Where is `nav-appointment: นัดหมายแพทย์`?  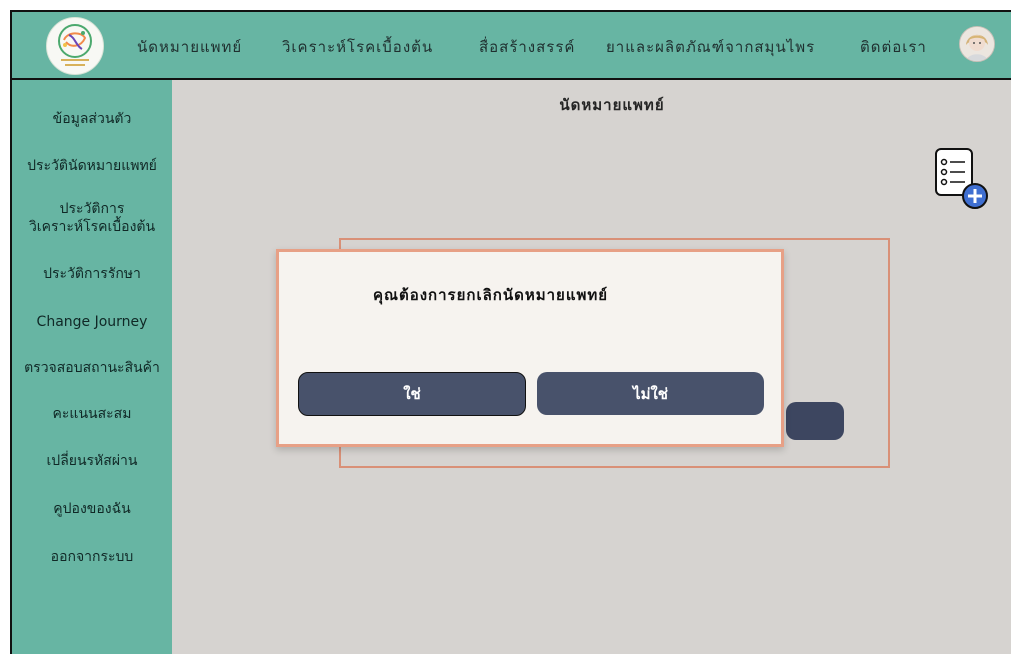
nav-appointment: นัดหมายแพทย์ is located at coordinates (189, 47).